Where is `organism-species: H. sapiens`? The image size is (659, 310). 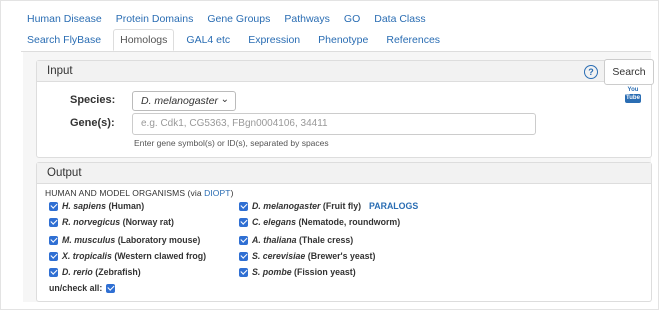 organism-species: H. sapiens is located at coordinates (84, 206).